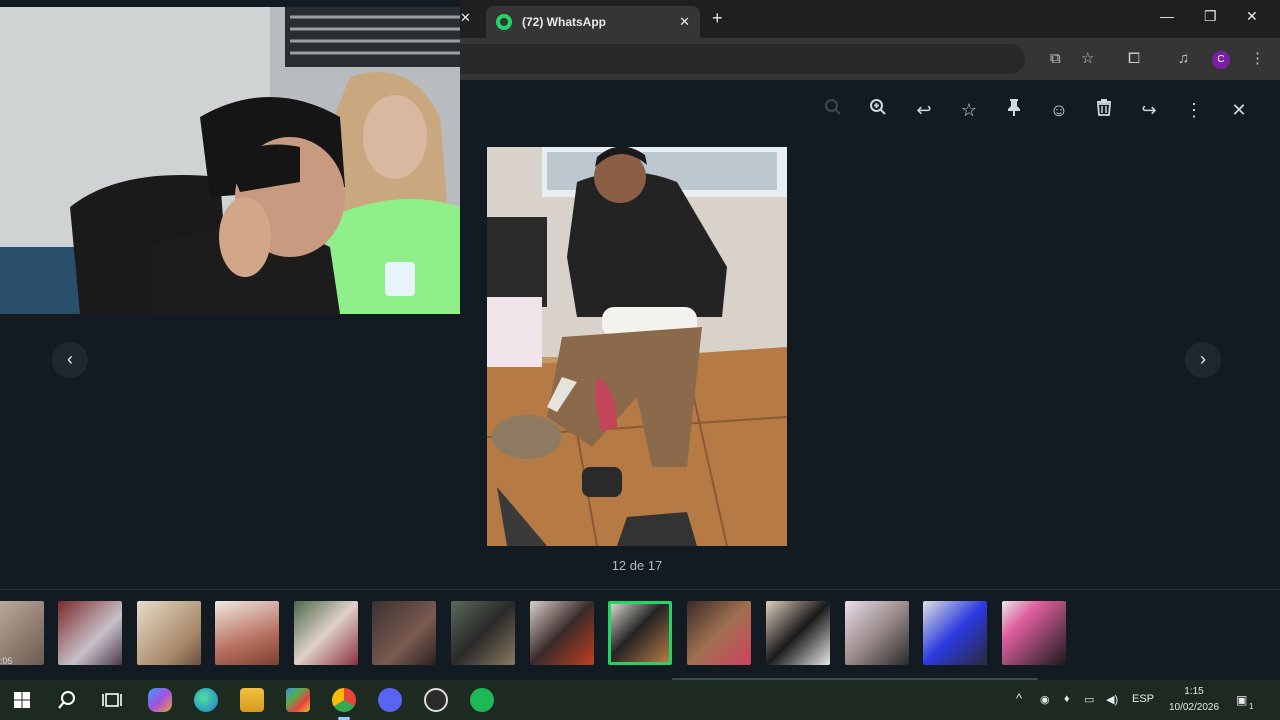 The width and height of the screenshot is (1280, 720). What do you see at coordinates (298, 700) in the screenshot?
I see `microsoft-store-icon` at bounding box center [298, 700].